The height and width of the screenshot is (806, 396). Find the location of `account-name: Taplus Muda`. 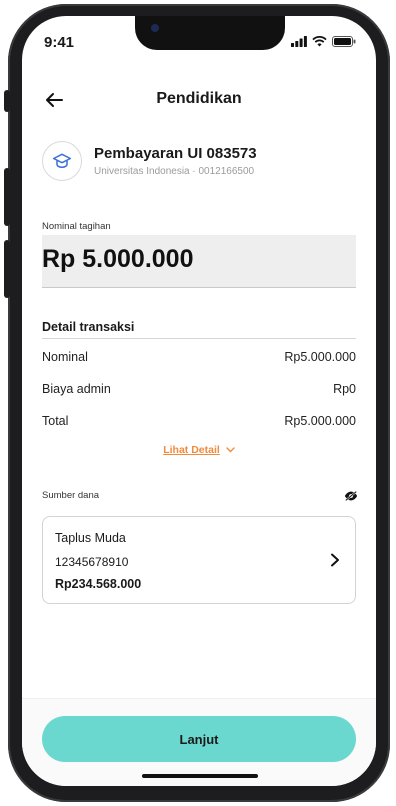

account-name: Taplus Muda is located at coordinates (90, 538).